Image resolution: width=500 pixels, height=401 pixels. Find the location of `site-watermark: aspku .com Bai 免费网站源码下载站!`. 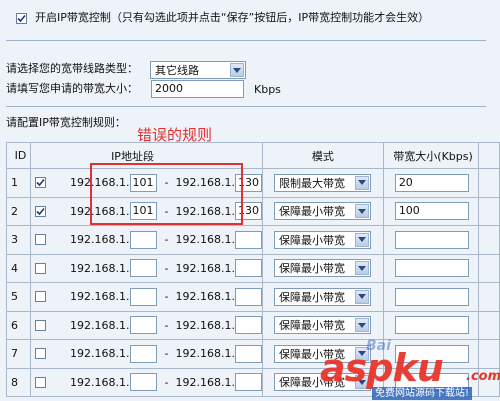

site-watermark: aspku .com Bai 免费网站源码下载站! is located at coordinates (409, 369).